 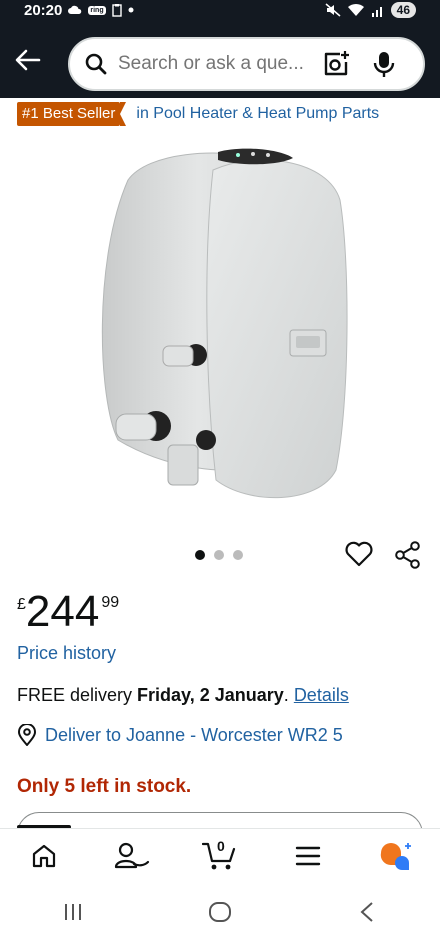 I want to click on microphone-icon, so click(x=384, y=64).